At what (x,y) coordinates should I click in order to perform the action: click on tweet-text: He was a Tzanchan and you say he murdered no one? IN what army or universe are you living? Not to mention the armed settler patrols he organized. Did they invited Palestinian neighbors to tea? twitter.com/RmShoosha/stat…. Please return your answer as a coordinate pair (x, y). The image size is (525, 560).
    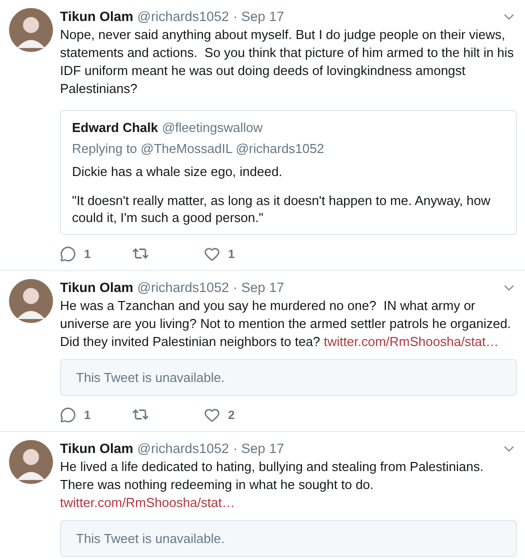
    Looking at the image, I should click on (286, 324).